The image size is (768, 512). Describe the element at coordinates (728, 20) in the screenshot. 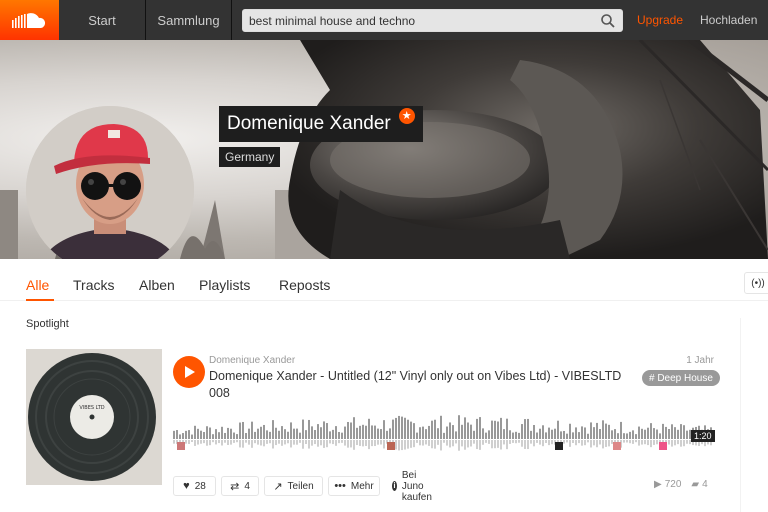

I see `upload-link: Hochladen` at that location.